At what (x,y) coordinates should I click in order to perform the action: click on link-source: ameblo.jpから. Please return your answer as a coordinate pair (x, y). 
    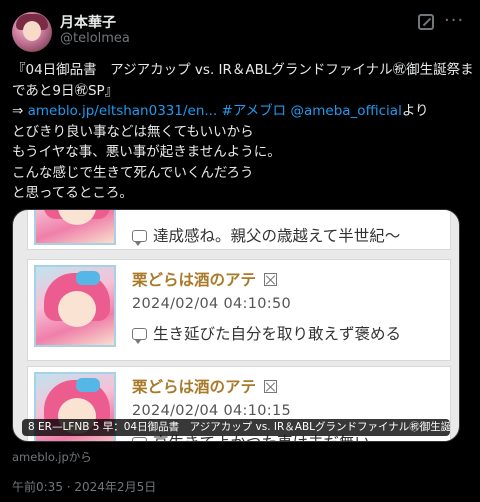
    Looking at the image, I should click on (52, 457).